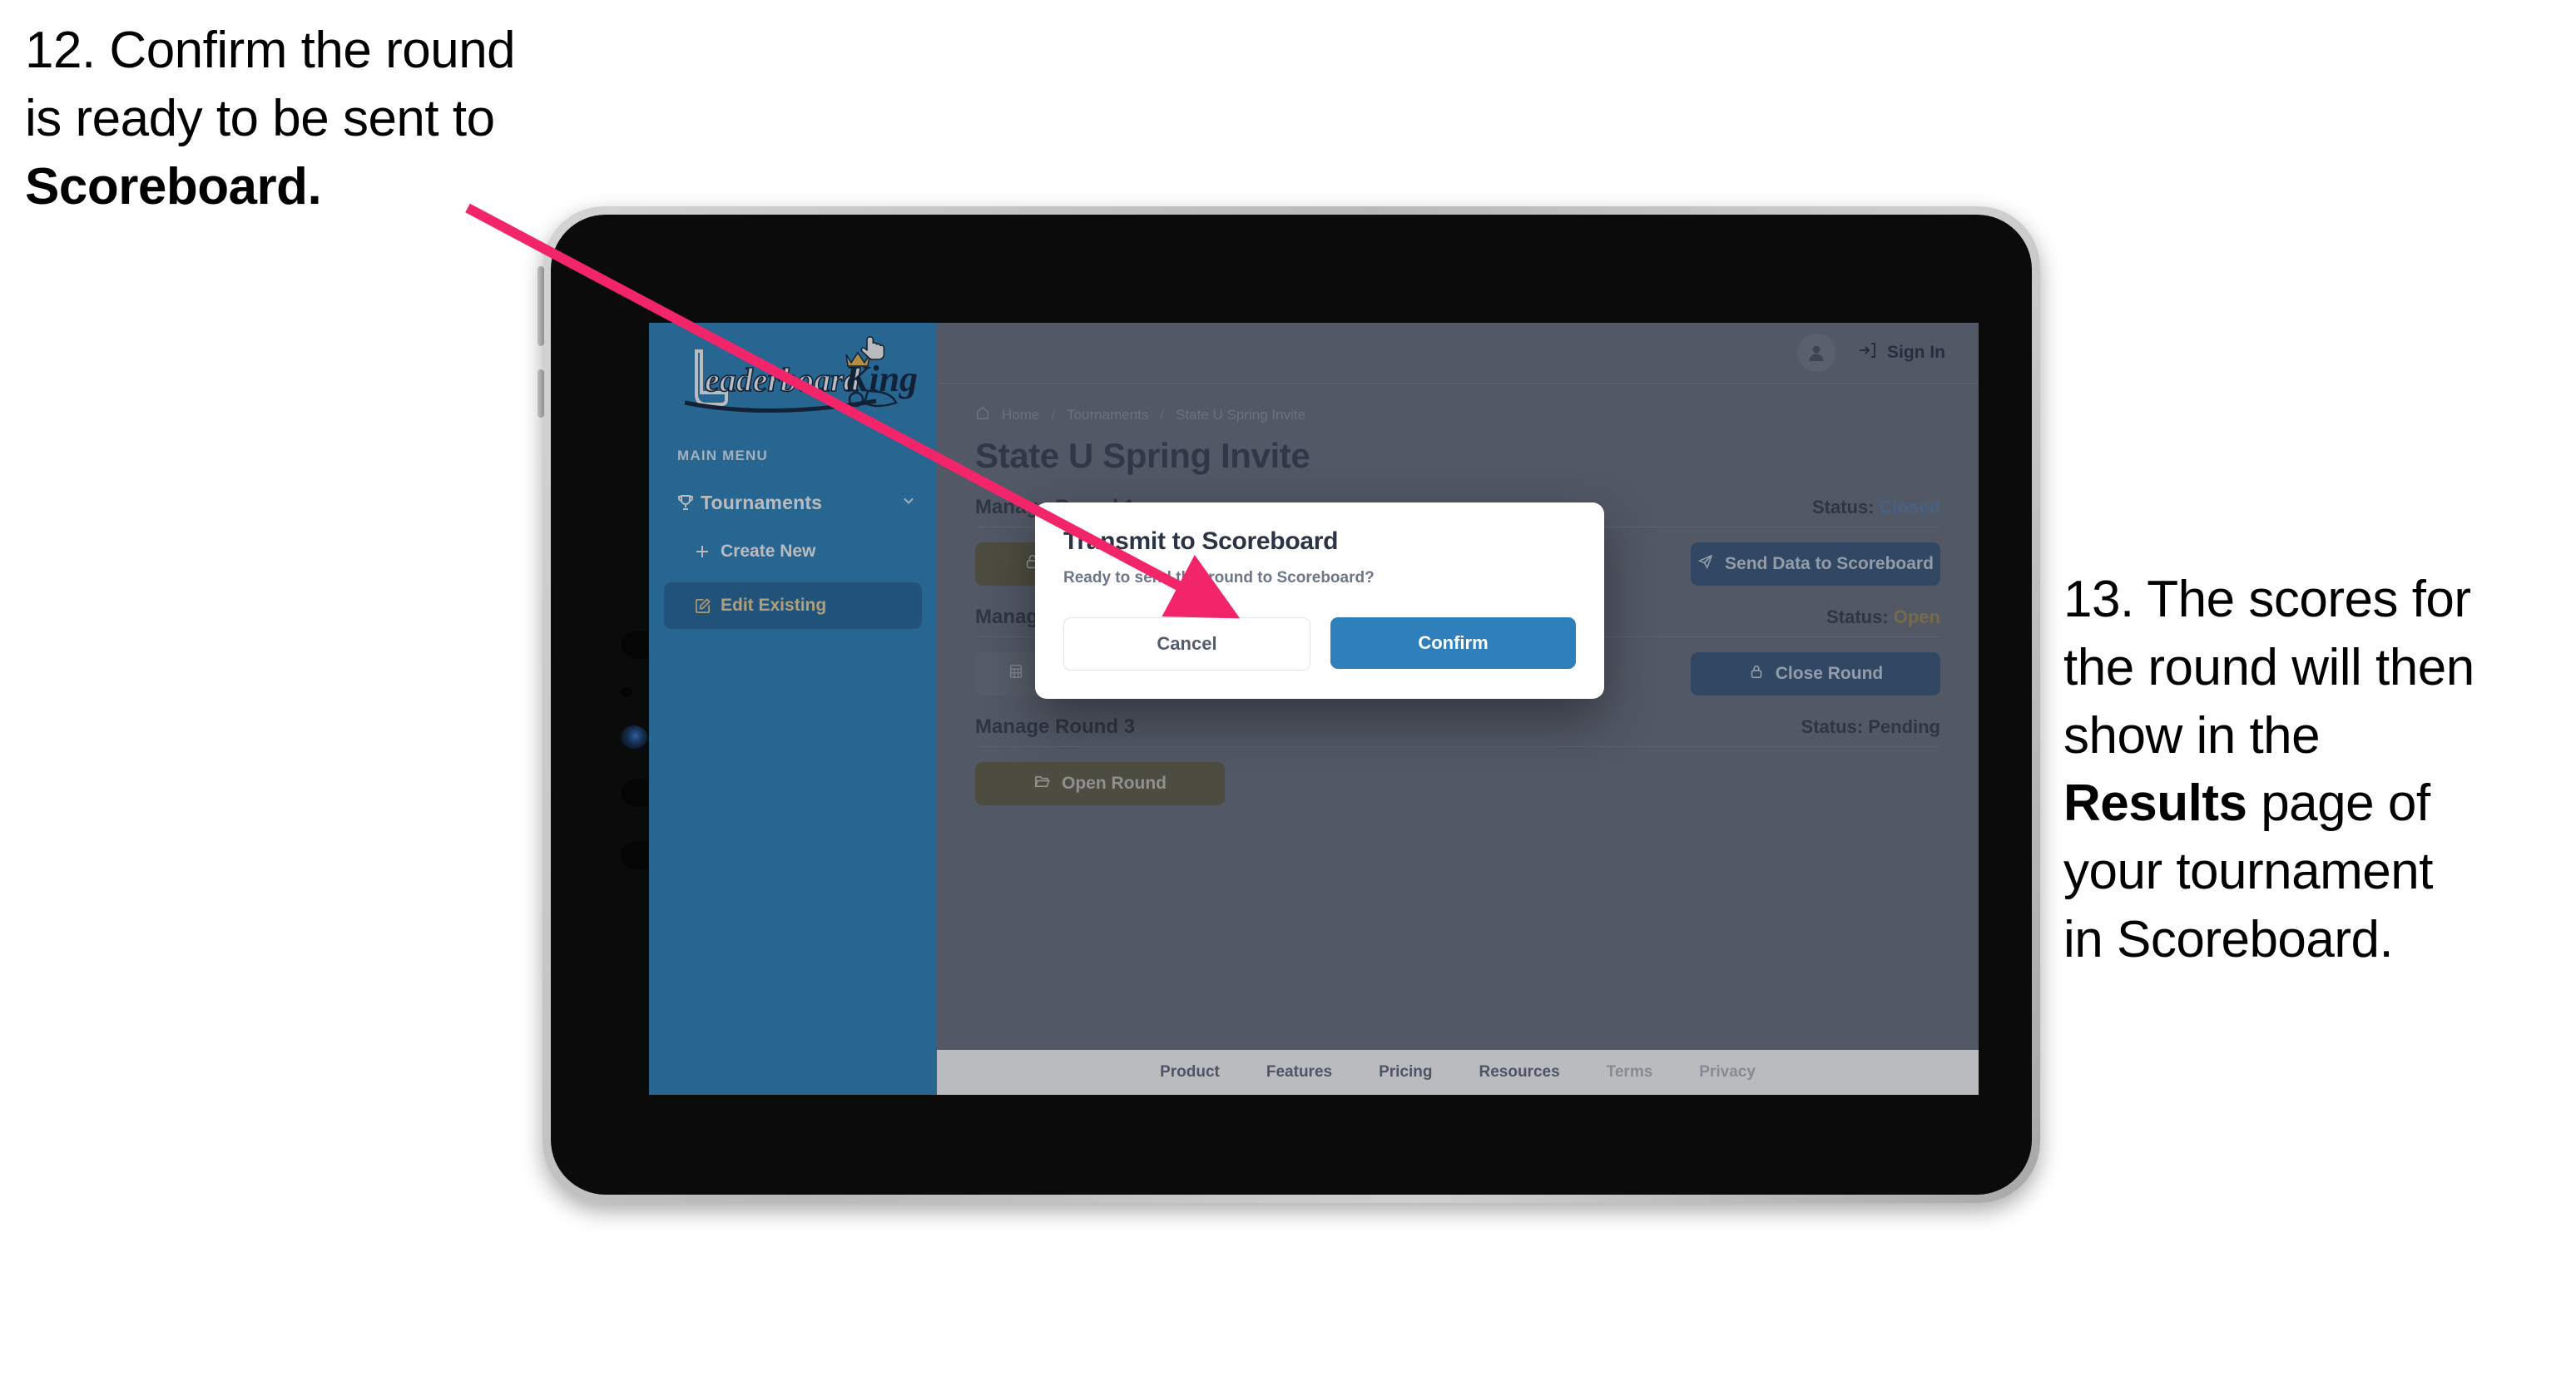 This screenshot has height=1386, width=2576. What do you see at coordinates (1453, 643) in the screenshot?
I see `confirm-button: Confirm` at bounding box center [1453, 643].